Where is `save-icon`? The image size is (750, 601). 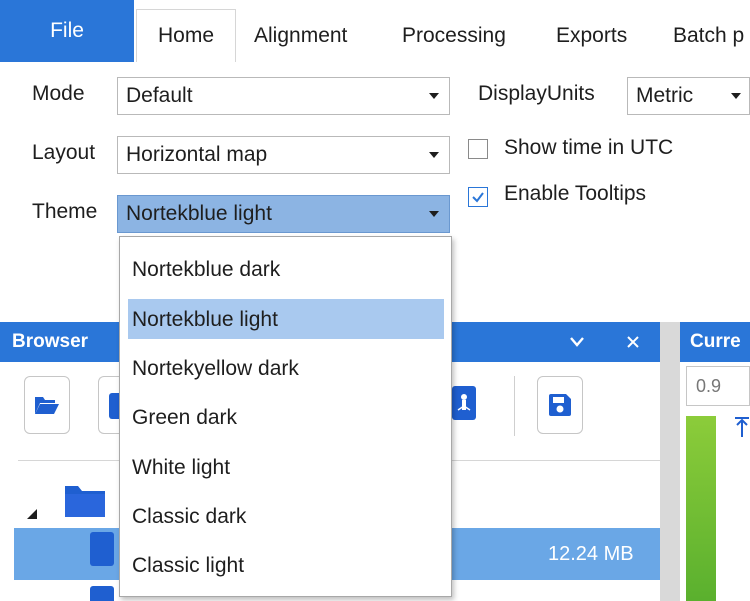 save-icon is located at coordinates (560, 405).